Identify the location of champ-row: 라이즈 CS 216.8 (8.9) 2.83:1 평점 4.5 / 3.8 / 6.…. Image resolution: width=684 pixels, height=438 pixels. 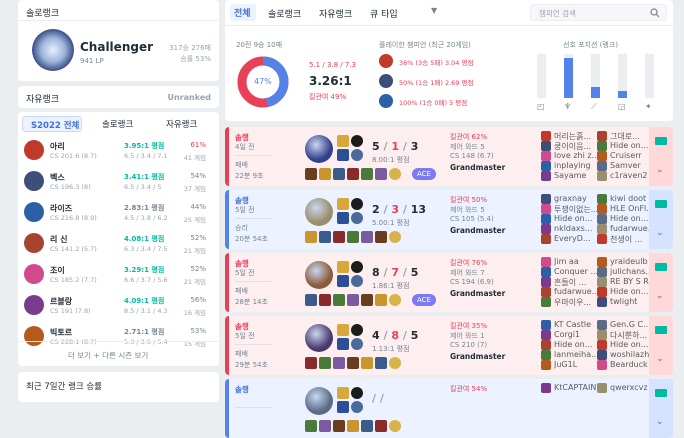
(116, 213).